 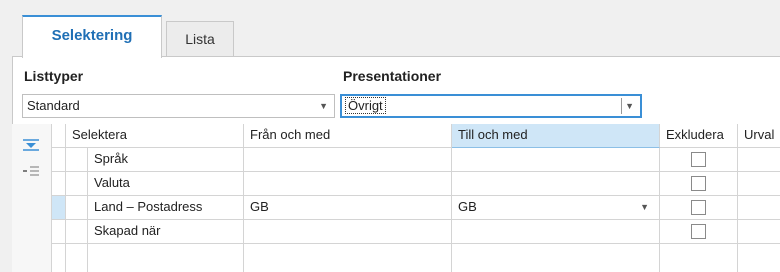 I want to click on presentationer-select: Övrigt ▼, so click(x=491, y=106).